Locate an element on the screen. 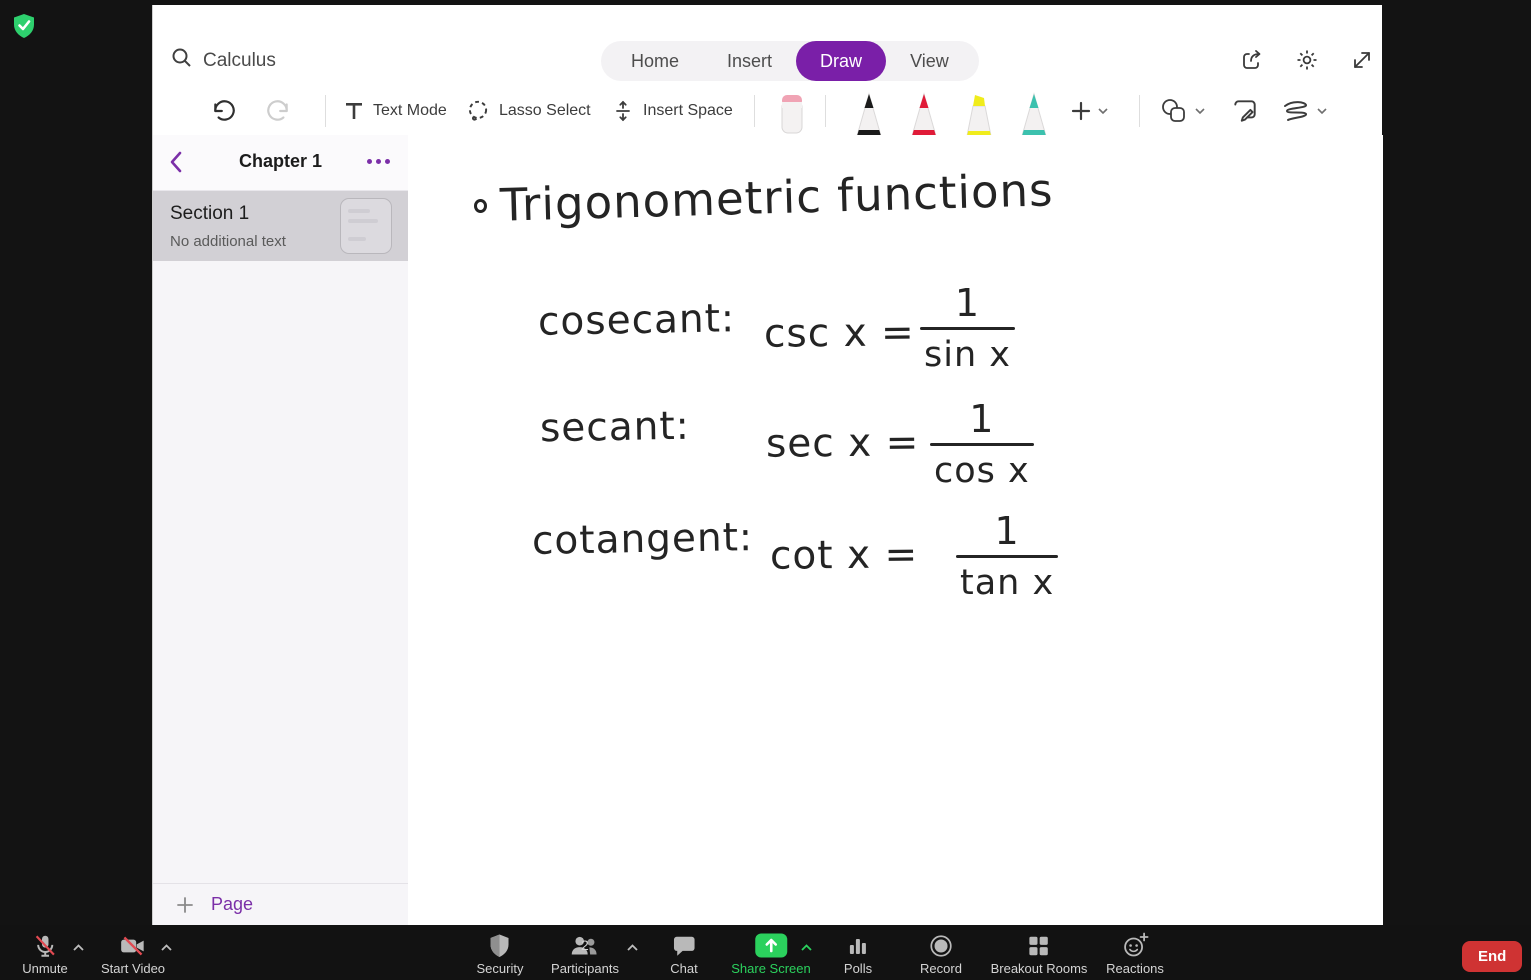  share-export-icon is located at coordinates (1252, 60).